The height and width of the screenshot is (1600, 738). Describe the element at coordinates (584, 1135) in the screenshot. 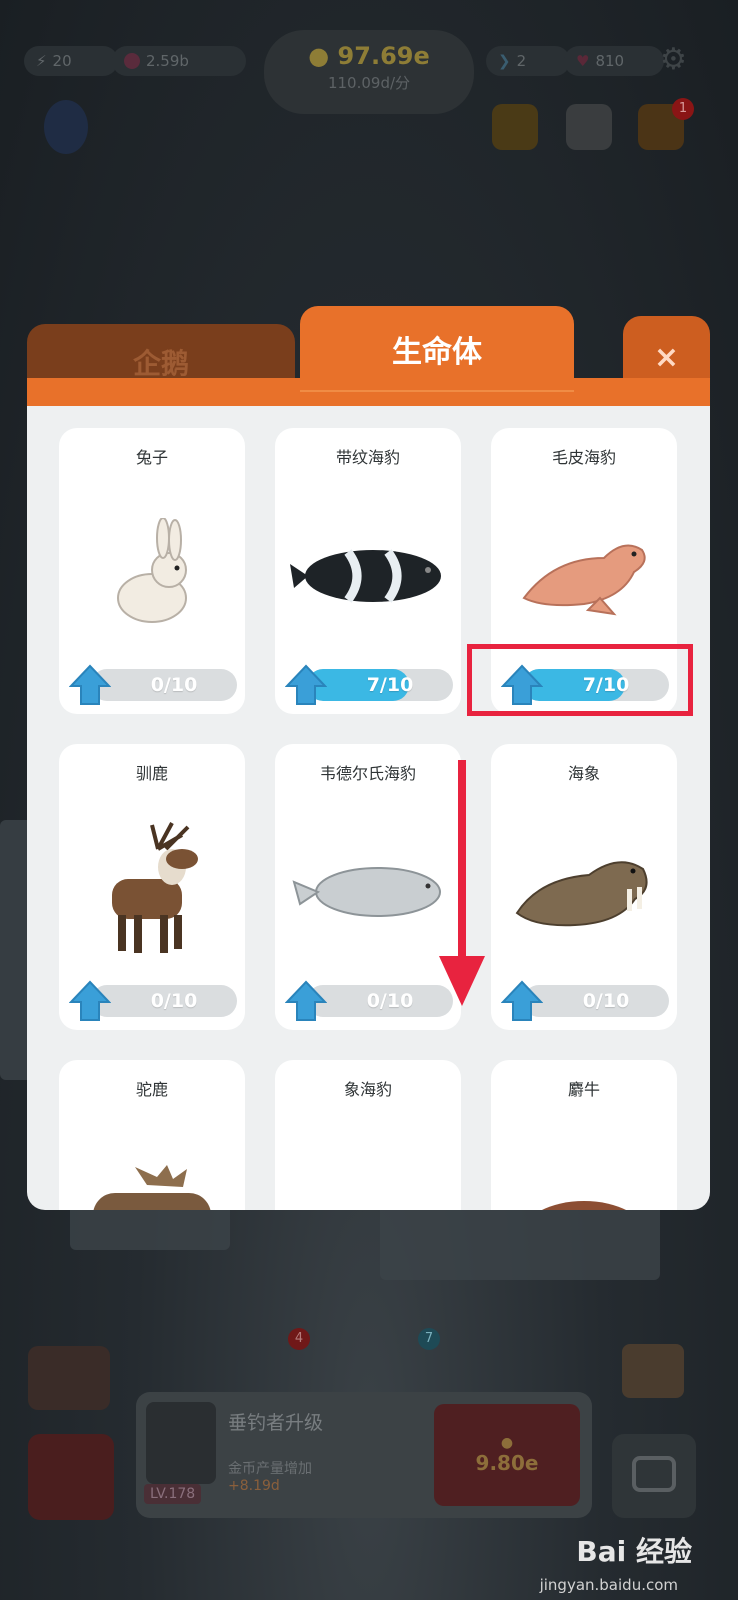

I see `creature-card-musk-ox: 麝牛` at that location.